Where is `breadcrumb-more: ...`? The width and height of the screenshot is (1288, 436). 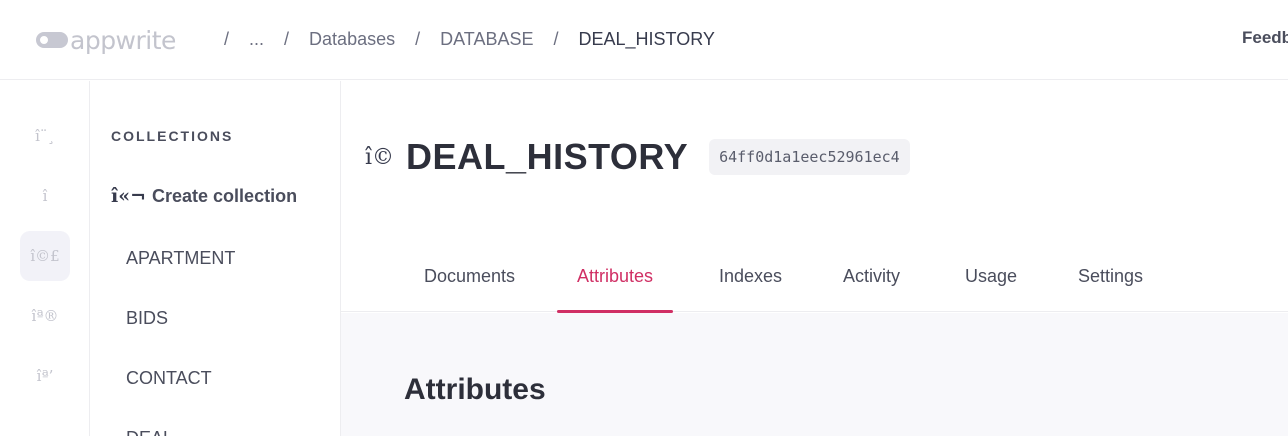
breadcrumb-more: ... is located at coordinates (256, 39).